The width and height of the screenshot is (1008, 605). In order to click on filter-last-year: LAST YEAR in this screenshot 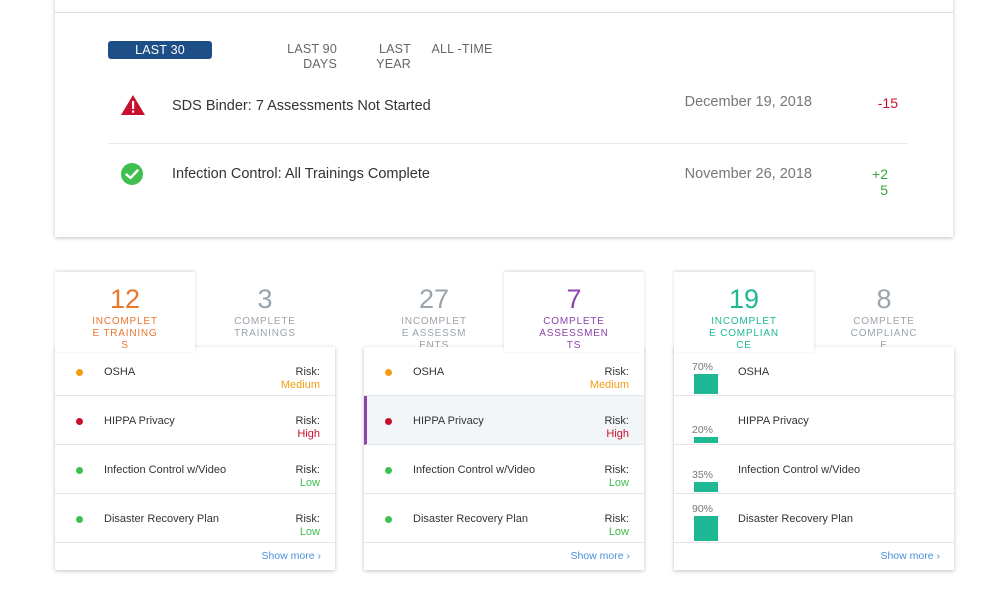, I will do `click(387, 57)`.